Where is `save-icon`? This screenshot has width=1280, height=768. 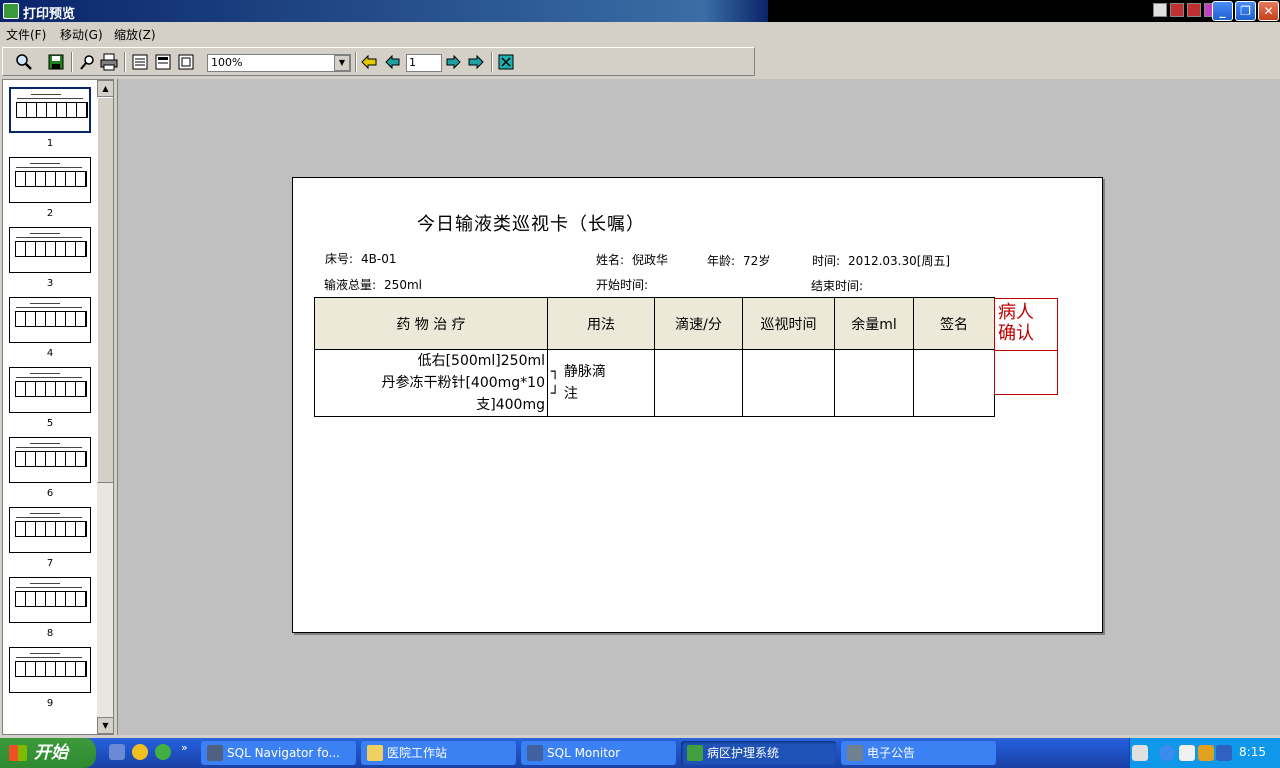 save-icon is located at coordinates (56, 62).